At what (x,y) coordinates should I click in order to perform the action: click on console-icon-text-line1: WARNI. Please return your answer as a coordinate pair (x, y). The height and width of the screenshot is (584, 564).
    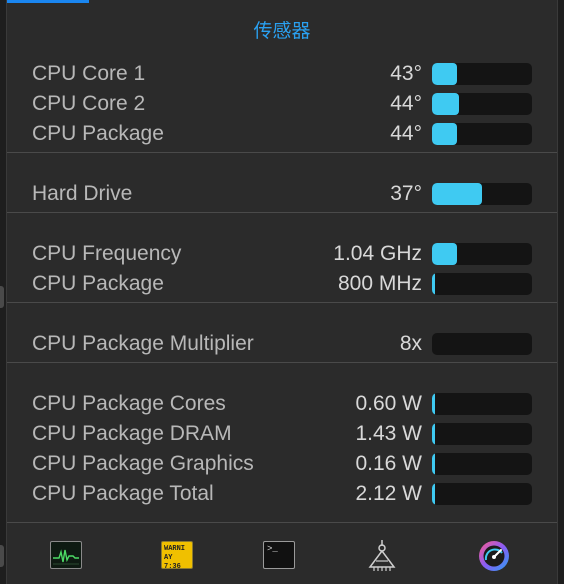
    Looking at the image, I should click on (175, 549).